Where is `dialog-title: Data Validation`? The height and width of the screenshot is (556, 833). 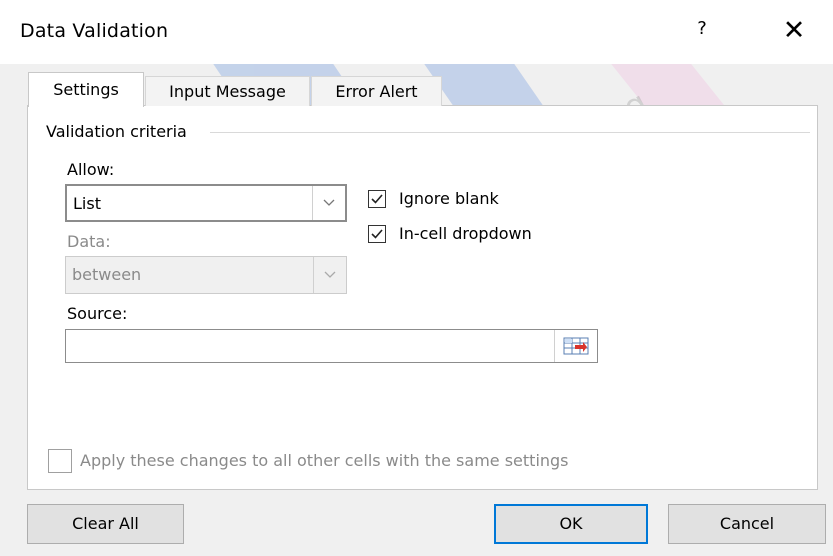
dialog-title: Data Validation is located at coordinates (94, 31).